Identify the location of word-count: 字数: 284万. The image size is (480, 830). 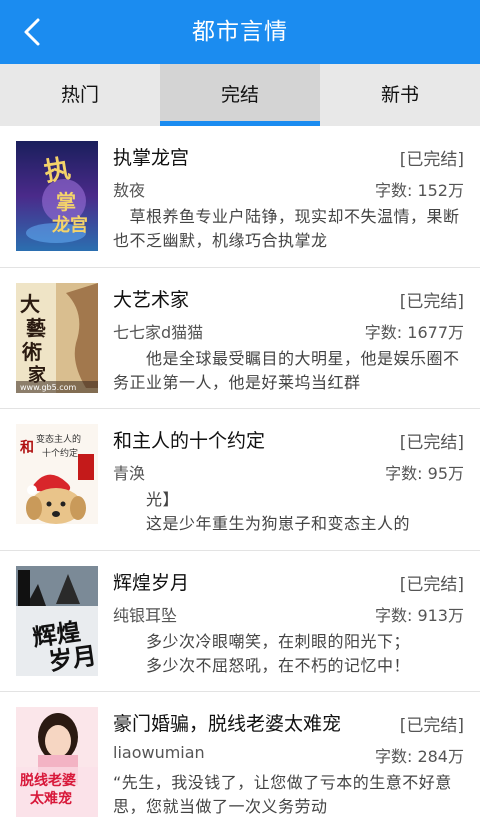
(419, 756).